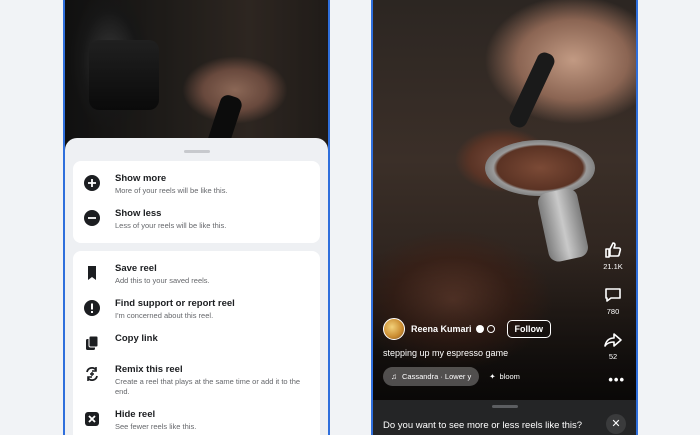 This screenshot has height=435, width=700. I want to click on verified-badge-icon, so click(479, 329).